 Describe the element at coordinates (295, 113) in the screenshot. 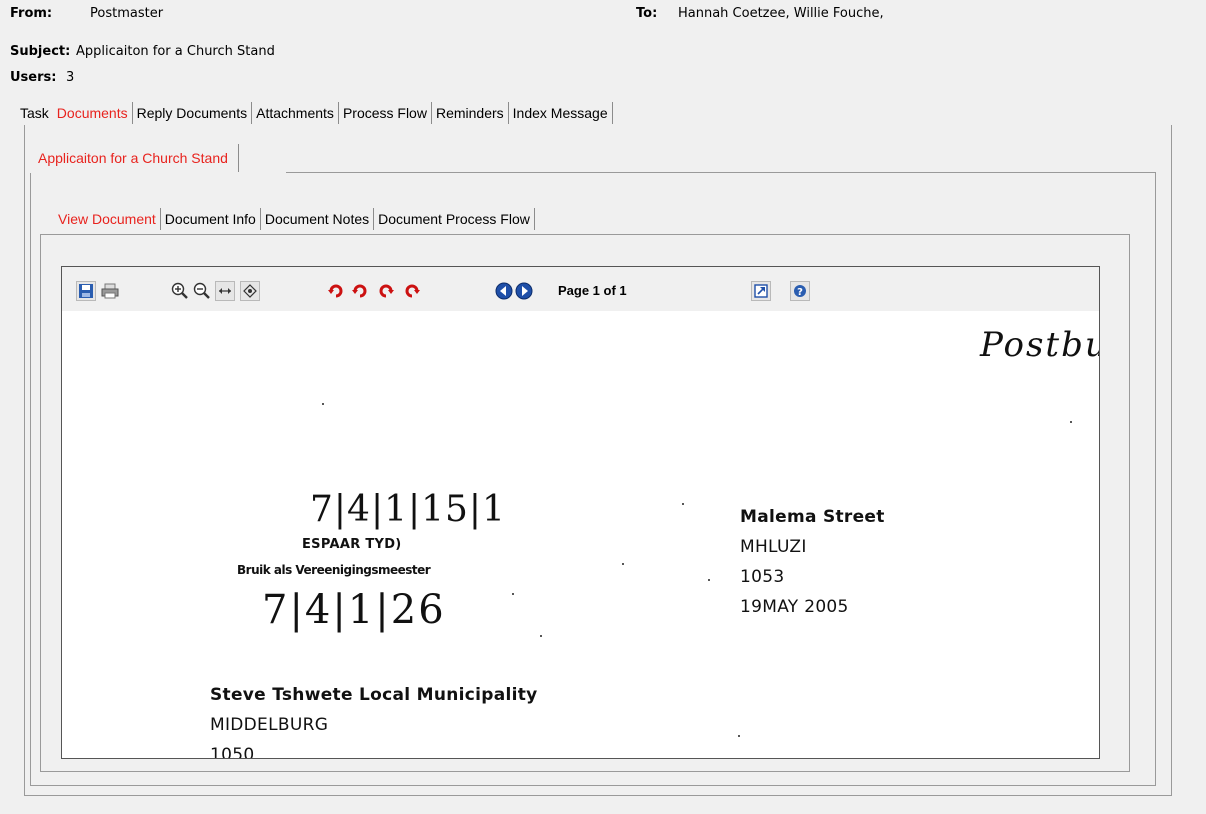

I see `tab-attachments: Attachments` at that location.